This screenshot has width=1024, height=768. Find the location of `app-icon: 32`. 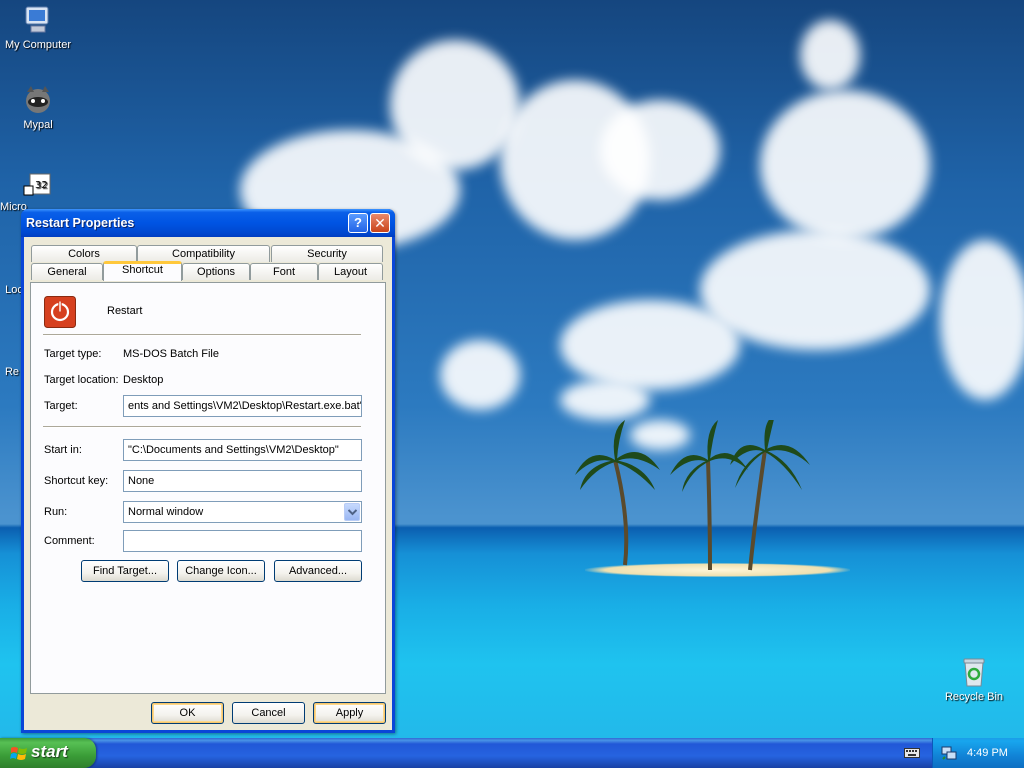

app-icon: 32 is located at coordinates (38, 182).